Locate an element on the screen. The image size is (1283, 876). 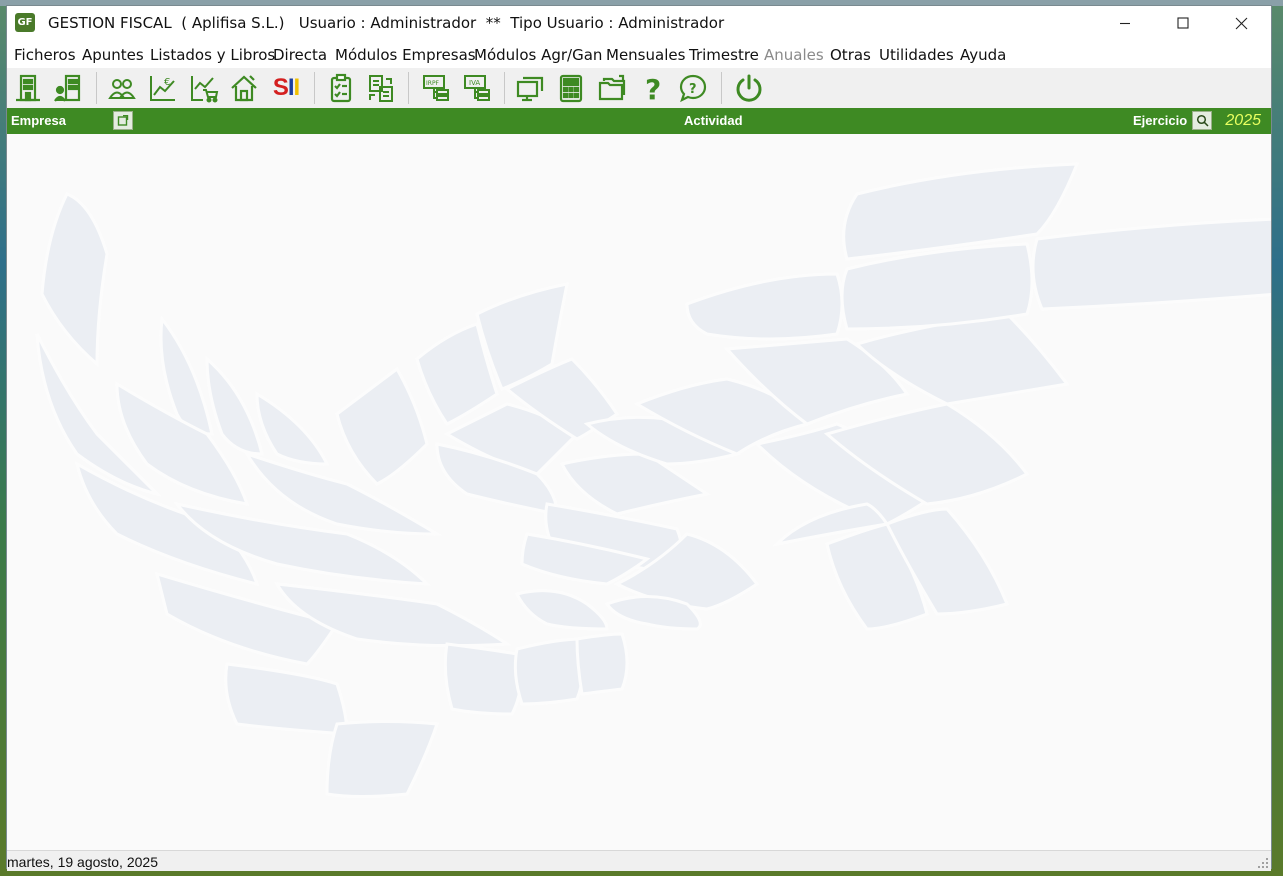
monitor-icon is located at coordinates (530, 89).